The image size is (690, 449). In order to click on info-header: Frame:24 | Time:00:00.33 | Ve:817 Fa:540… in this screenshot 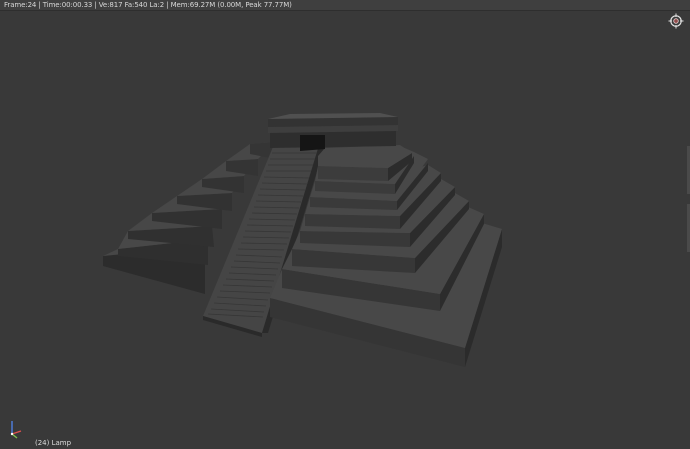, I will do `click(345, 5)`.